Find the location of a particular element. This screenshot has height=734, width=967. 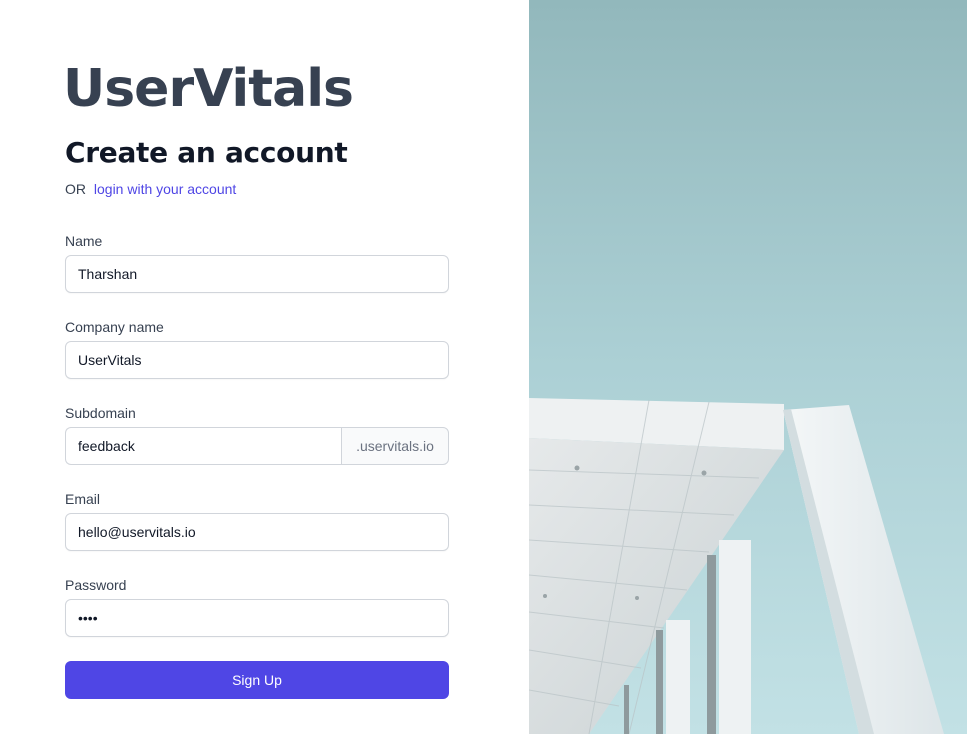

company-label: Company name is located at coordinates (114, 327).